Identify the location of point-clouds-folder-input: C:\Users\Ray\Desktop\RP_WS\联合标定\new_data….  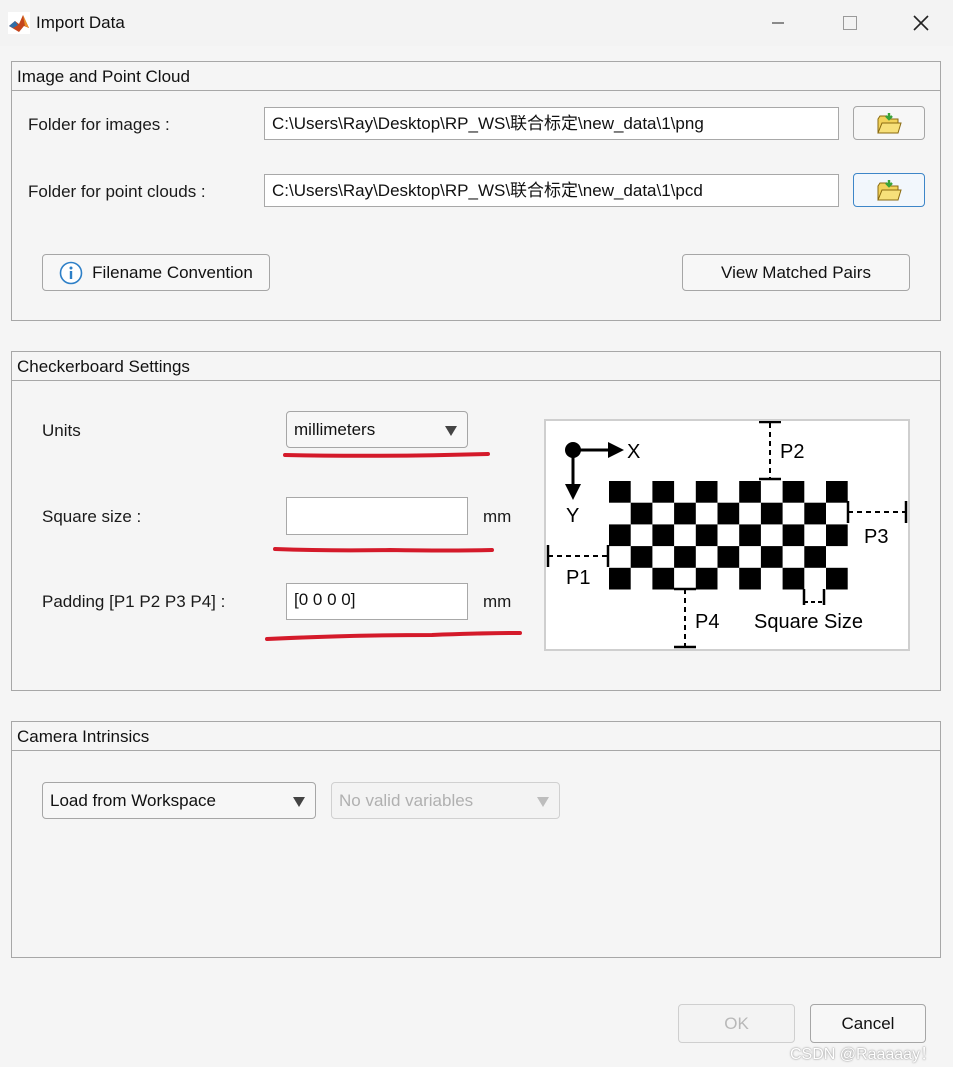
(551, 190).